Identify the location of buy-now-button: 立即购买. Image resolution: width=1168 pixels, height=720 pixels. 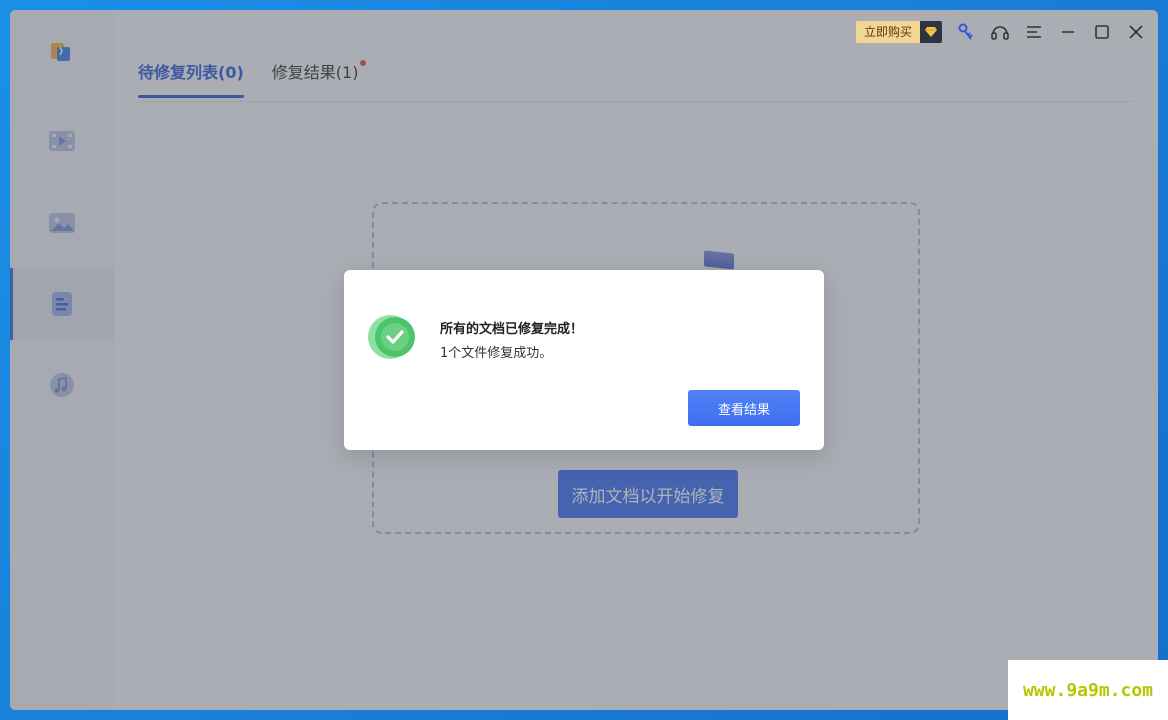
(898, 32).